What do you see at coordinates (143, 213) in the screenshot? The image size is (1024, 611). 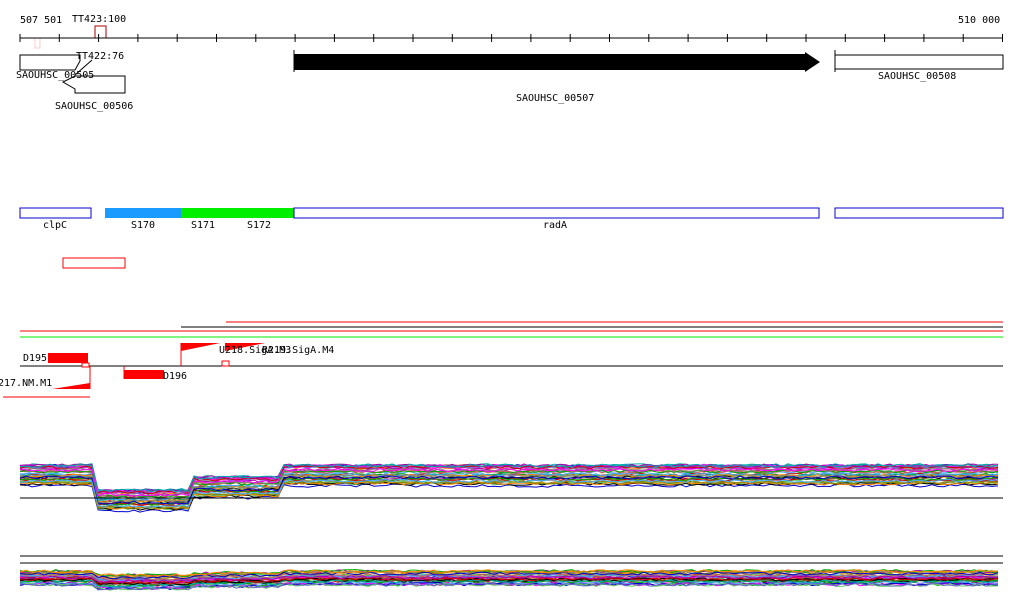 I see `segment-S170` at bounding box center [143, 213].